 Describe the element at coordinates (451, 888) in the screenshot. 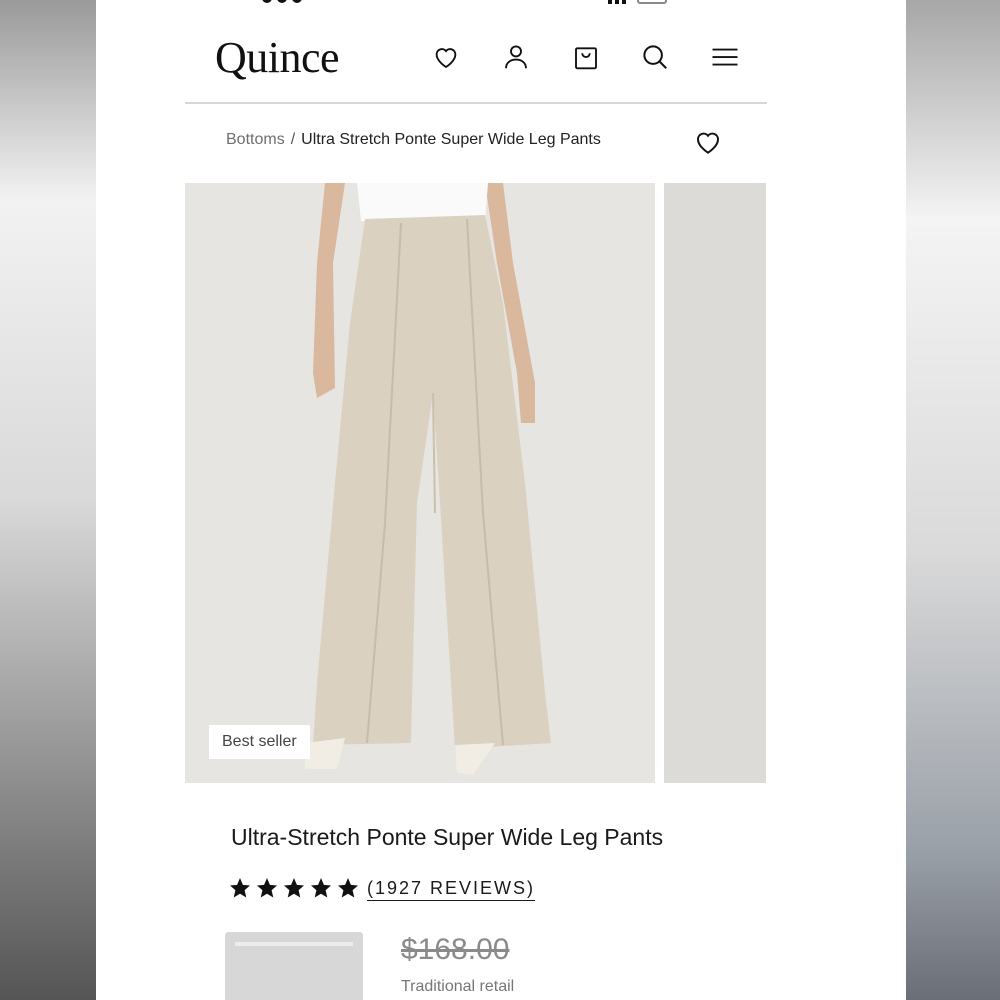

I see `reviews-link: (1927 REVIEWS)` at that location.